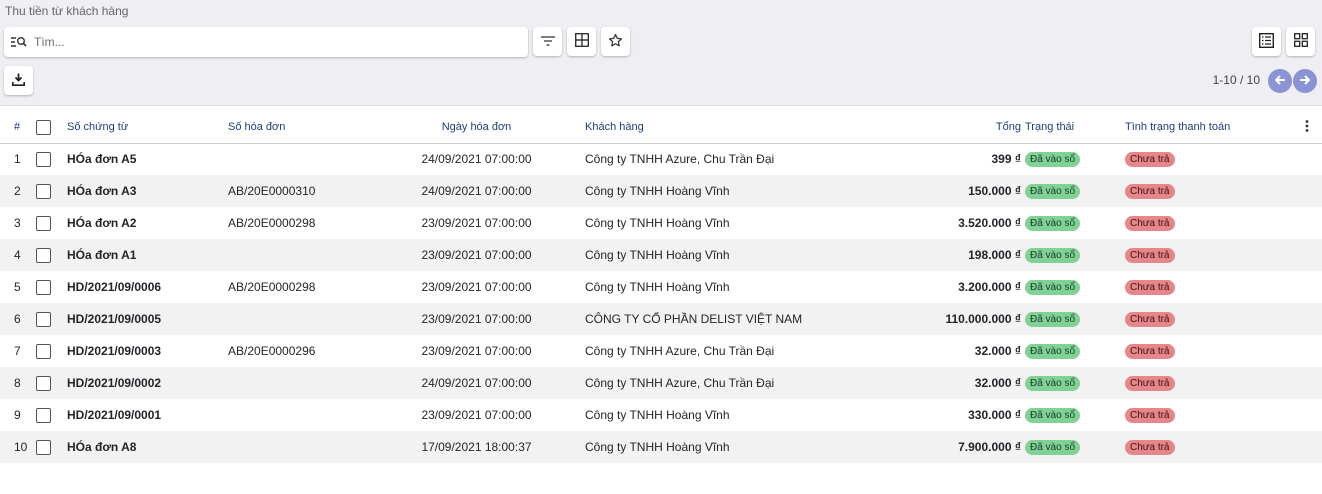  Describe the element at coordinates (17, 319) in the screenshot. I see `row-number: 6` at that location.